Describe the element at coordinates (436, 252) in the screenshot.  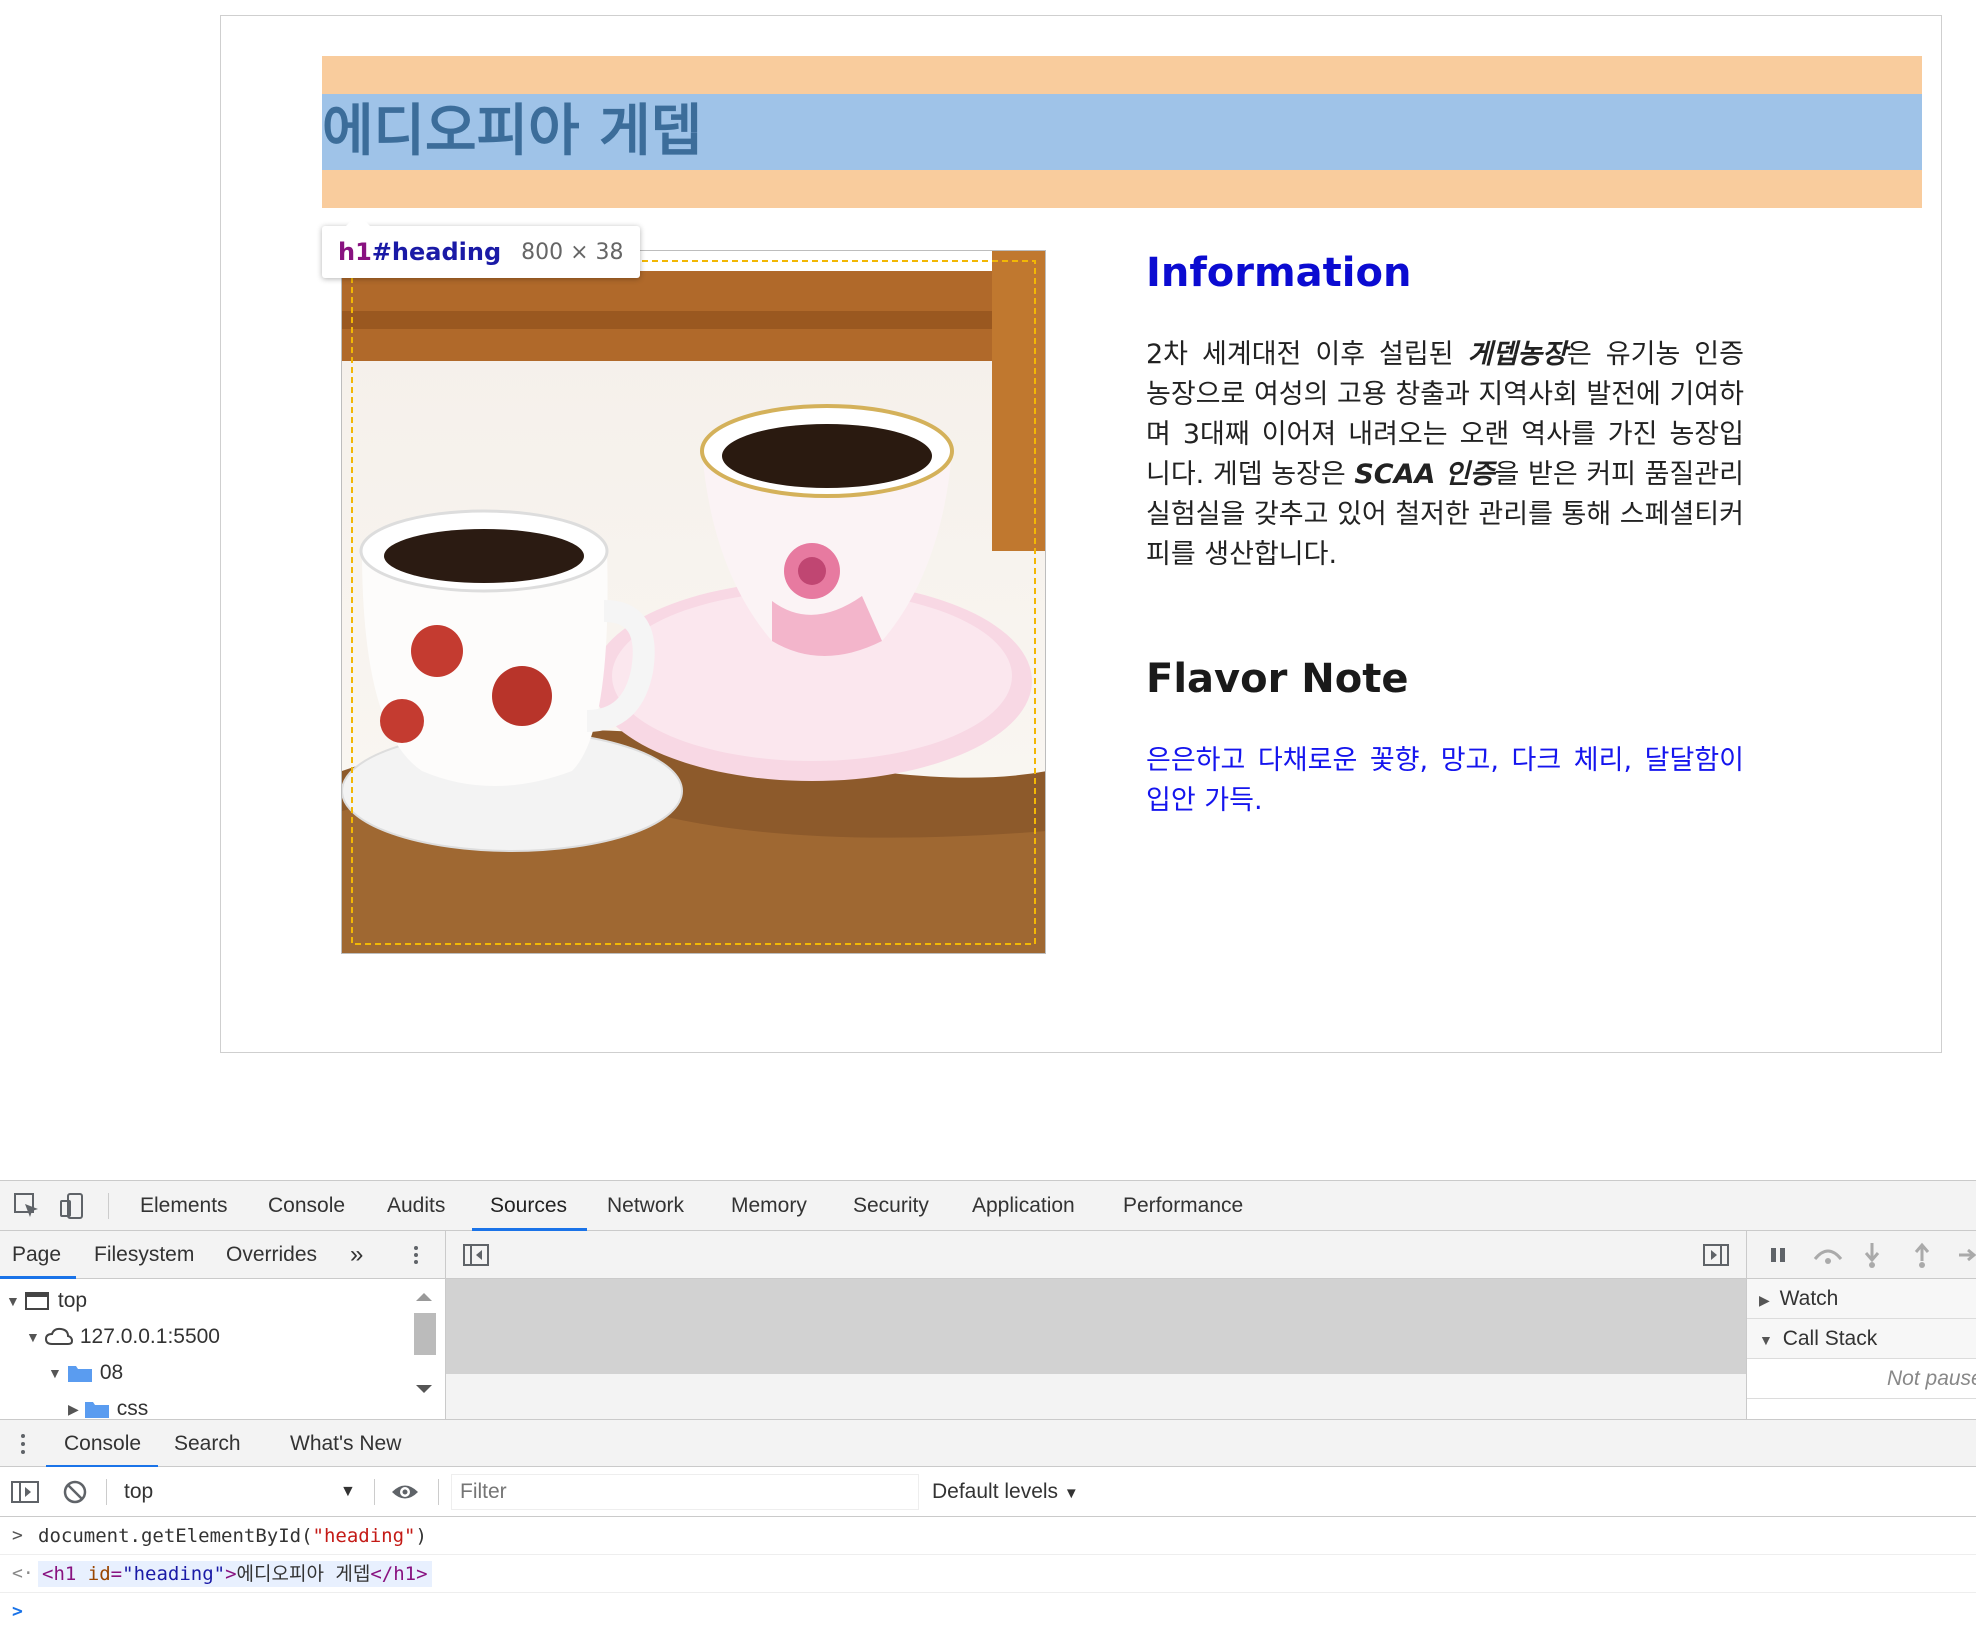
I see `tooltip-id: #heading` at that location.